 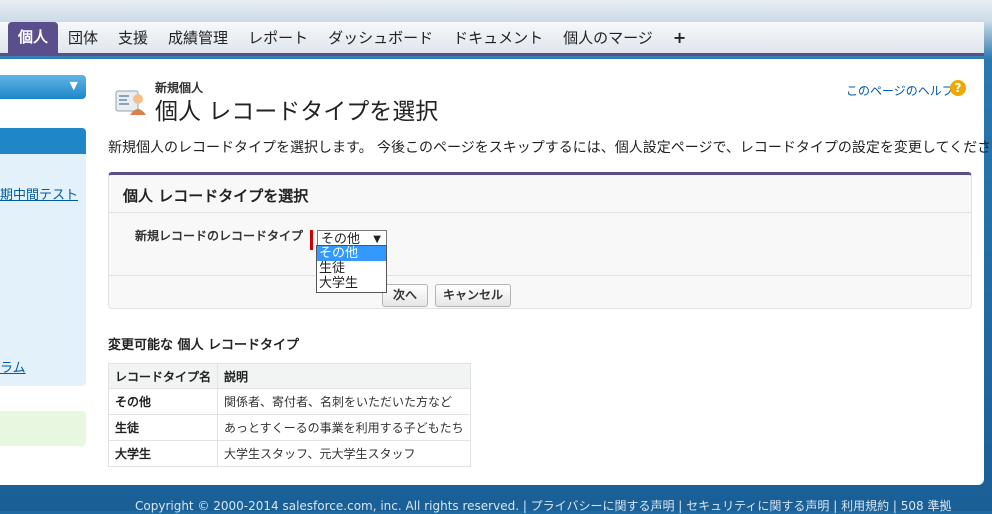 I want to click on record-type-options: その他 生徒 大学生, so click(x=351, y=269).